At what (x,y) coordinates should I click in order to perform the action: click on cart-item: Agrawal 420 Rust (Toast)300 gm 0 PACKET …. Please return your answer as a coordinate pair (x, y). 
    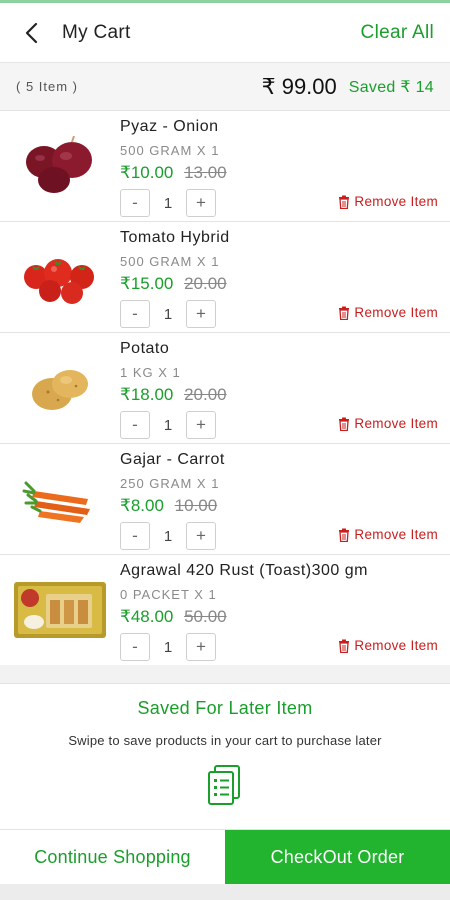
    Looking at the image, I should click on (225, 609).